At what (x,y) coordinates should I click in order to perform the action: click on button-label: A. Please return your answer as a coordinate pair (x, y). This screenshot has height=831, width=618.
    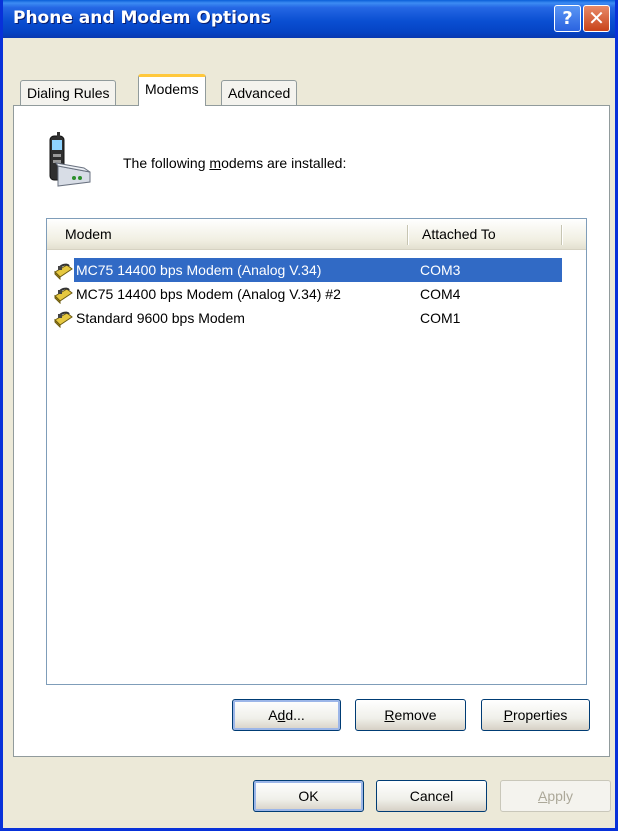
    Looking at the image, I should click on (273, 715).